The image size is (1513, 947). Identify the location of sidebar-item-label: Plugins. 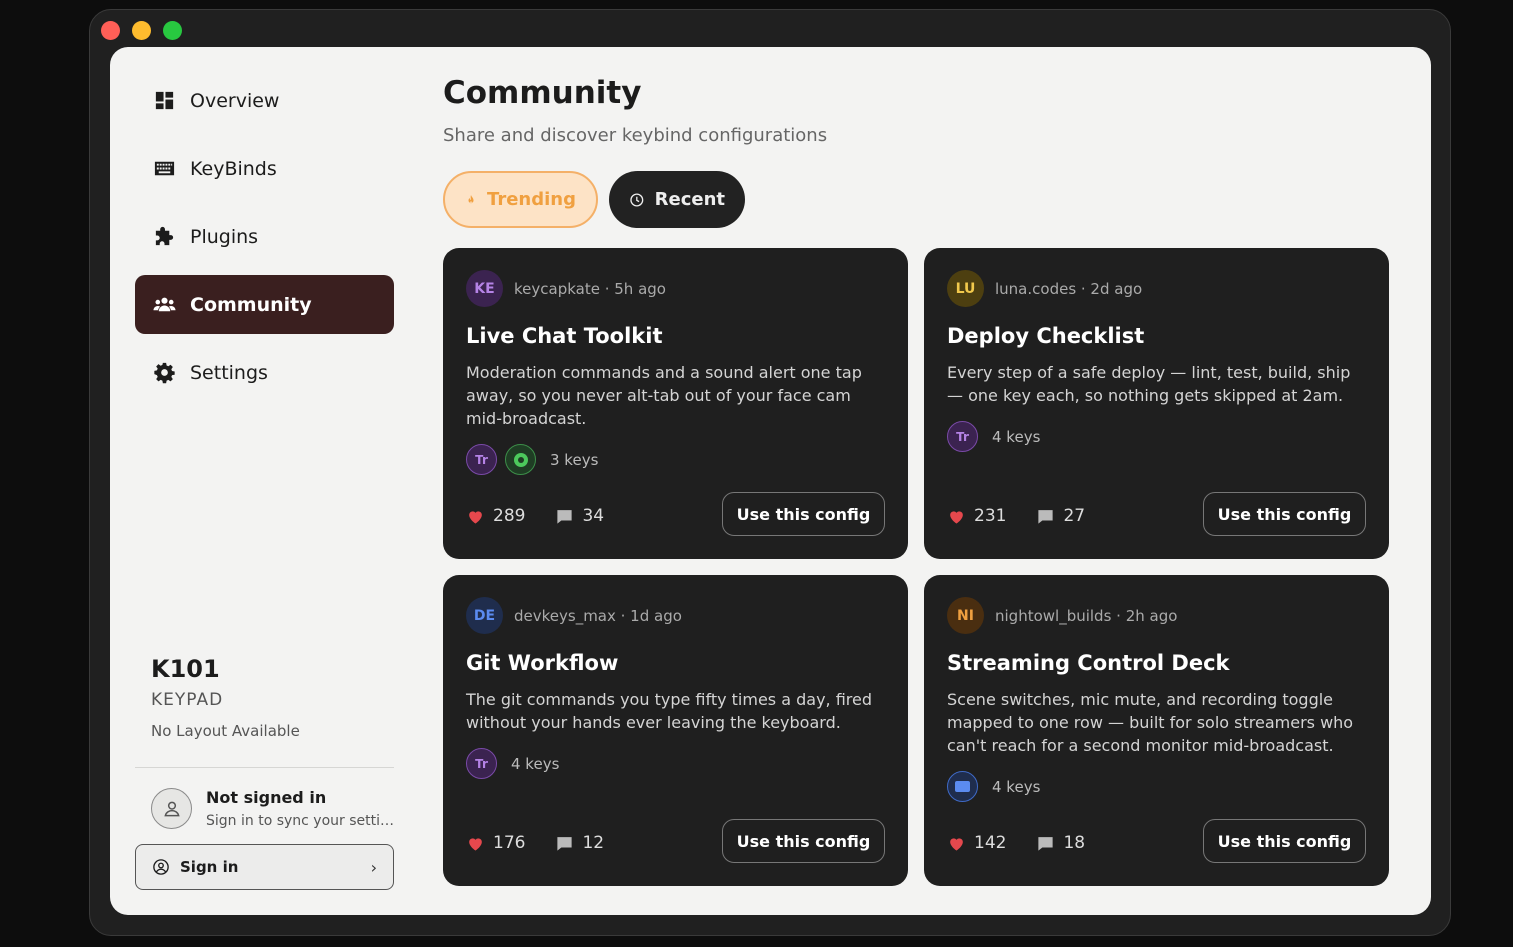
(224, 236).